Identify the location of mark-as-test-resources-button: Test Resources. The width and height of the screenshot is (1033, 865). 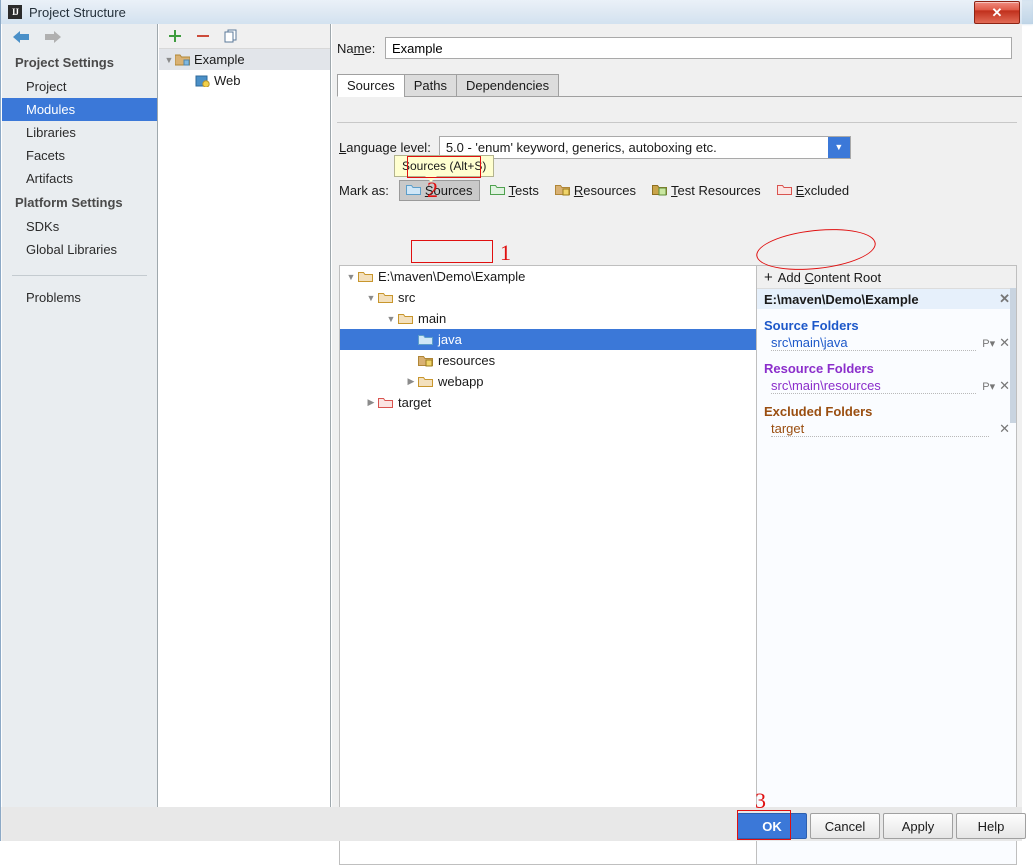
(706, 190).